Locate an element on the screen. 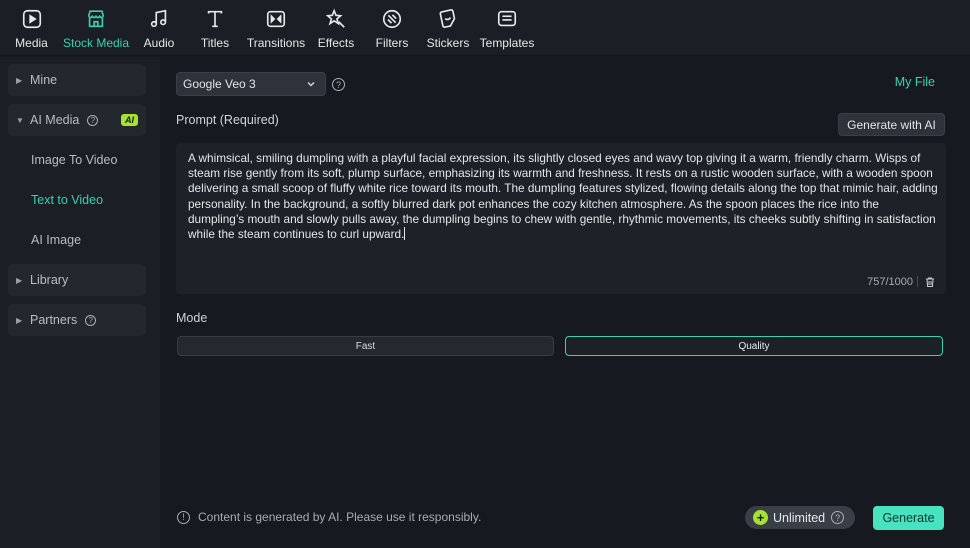 Image resolution: width=970 pixels, height=548 pixels. unlimited-credits-button: + Unlimited ? is located at coordinates (800, 517).